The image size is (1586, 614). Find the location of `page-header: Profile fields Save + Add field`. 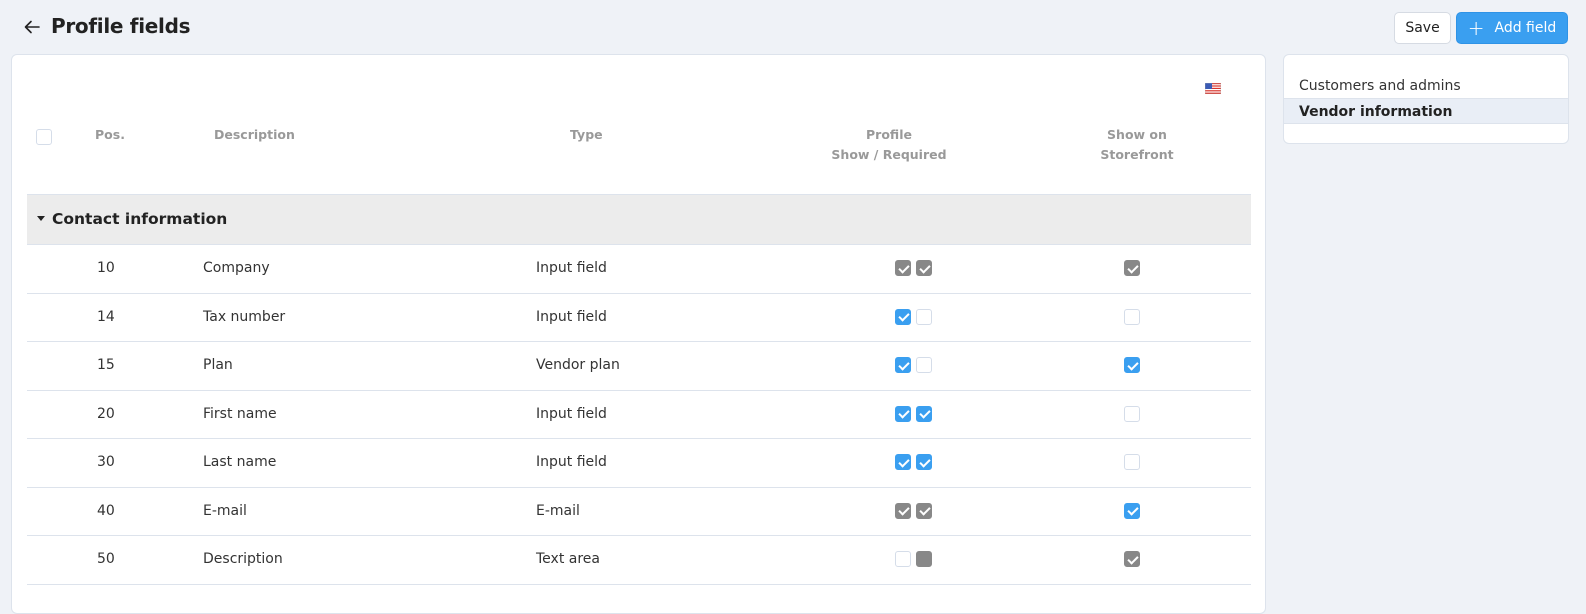

page-header: Profile fields Save + Add field is located at coordinates (793, 27).